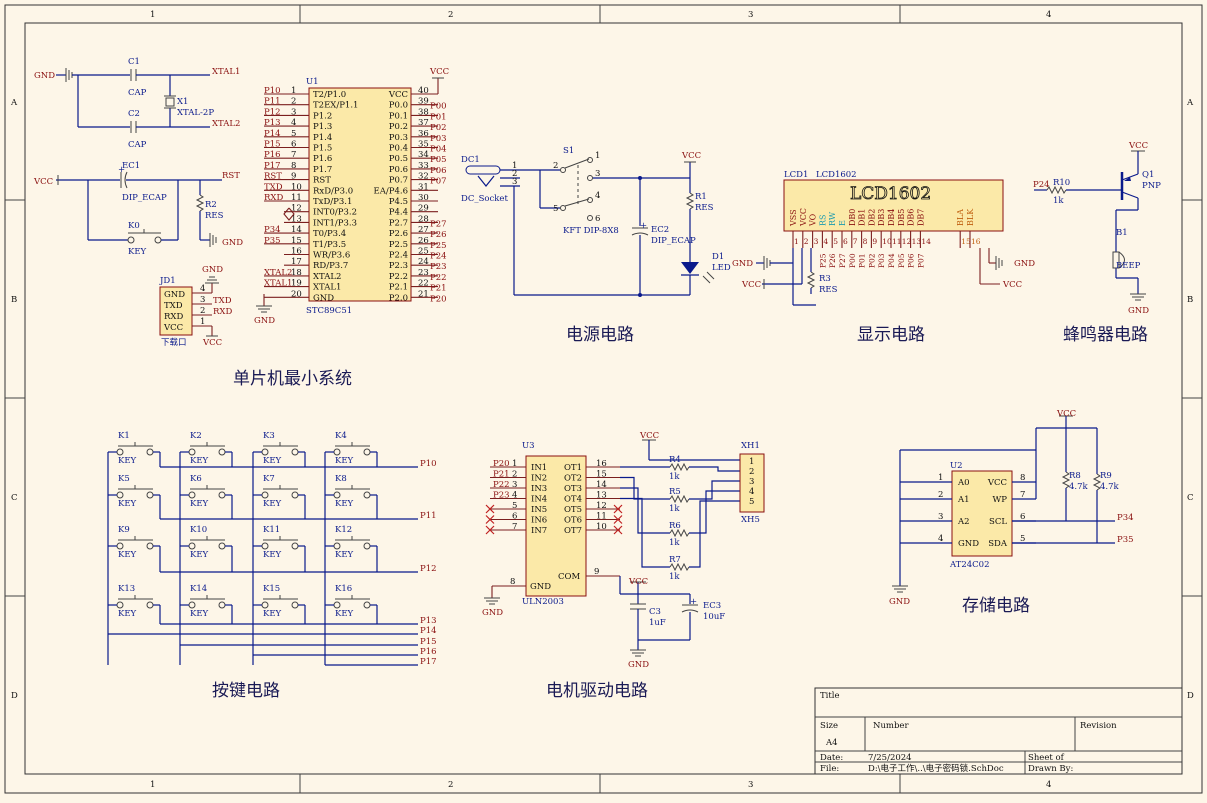  I want to click on lcd-pin-name: VCC, so click(803, 217).